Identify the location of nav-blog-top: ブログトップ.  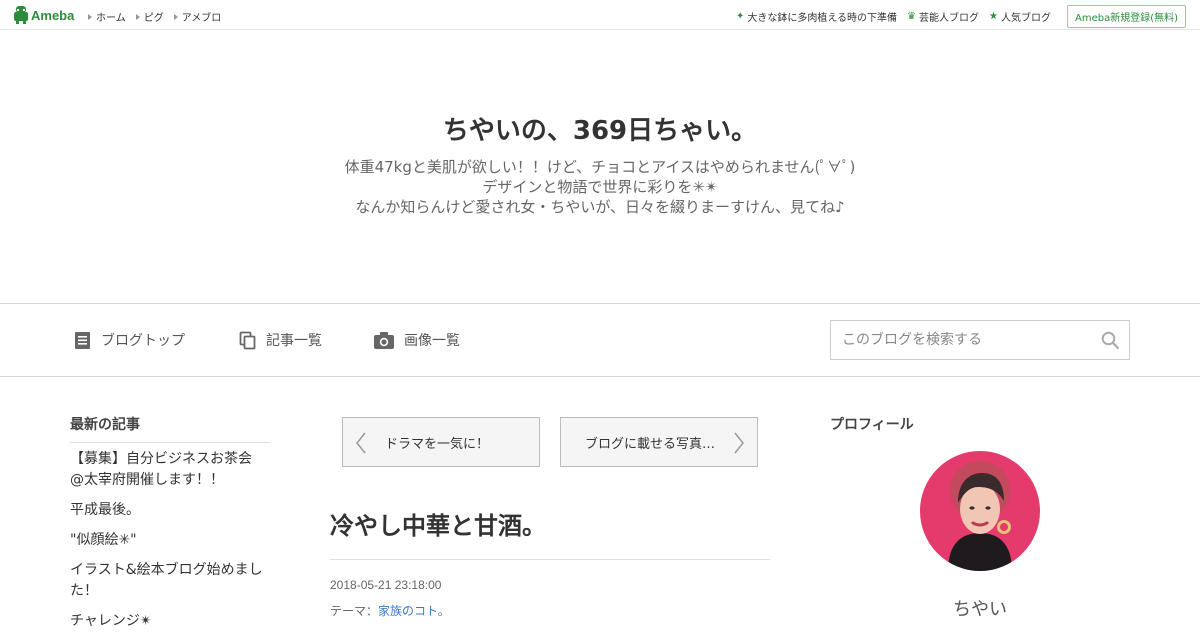
(129, 340).